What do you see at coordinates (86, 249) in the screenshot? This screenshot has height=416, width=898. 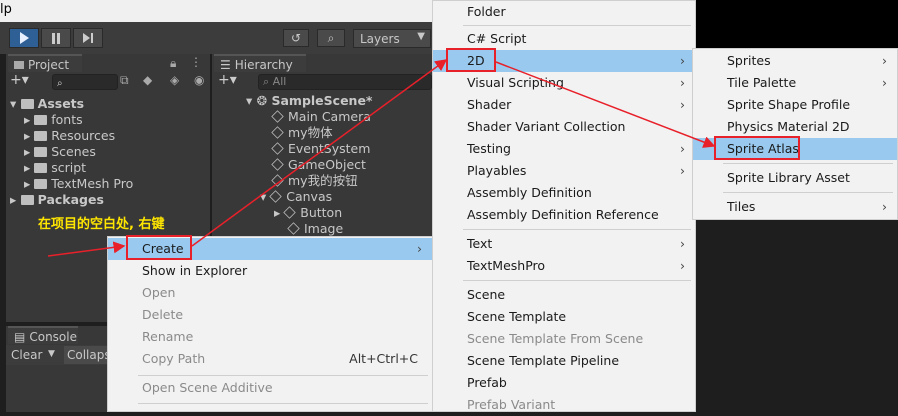 I see `arrow-to-create` at bounding box center [86, 249].